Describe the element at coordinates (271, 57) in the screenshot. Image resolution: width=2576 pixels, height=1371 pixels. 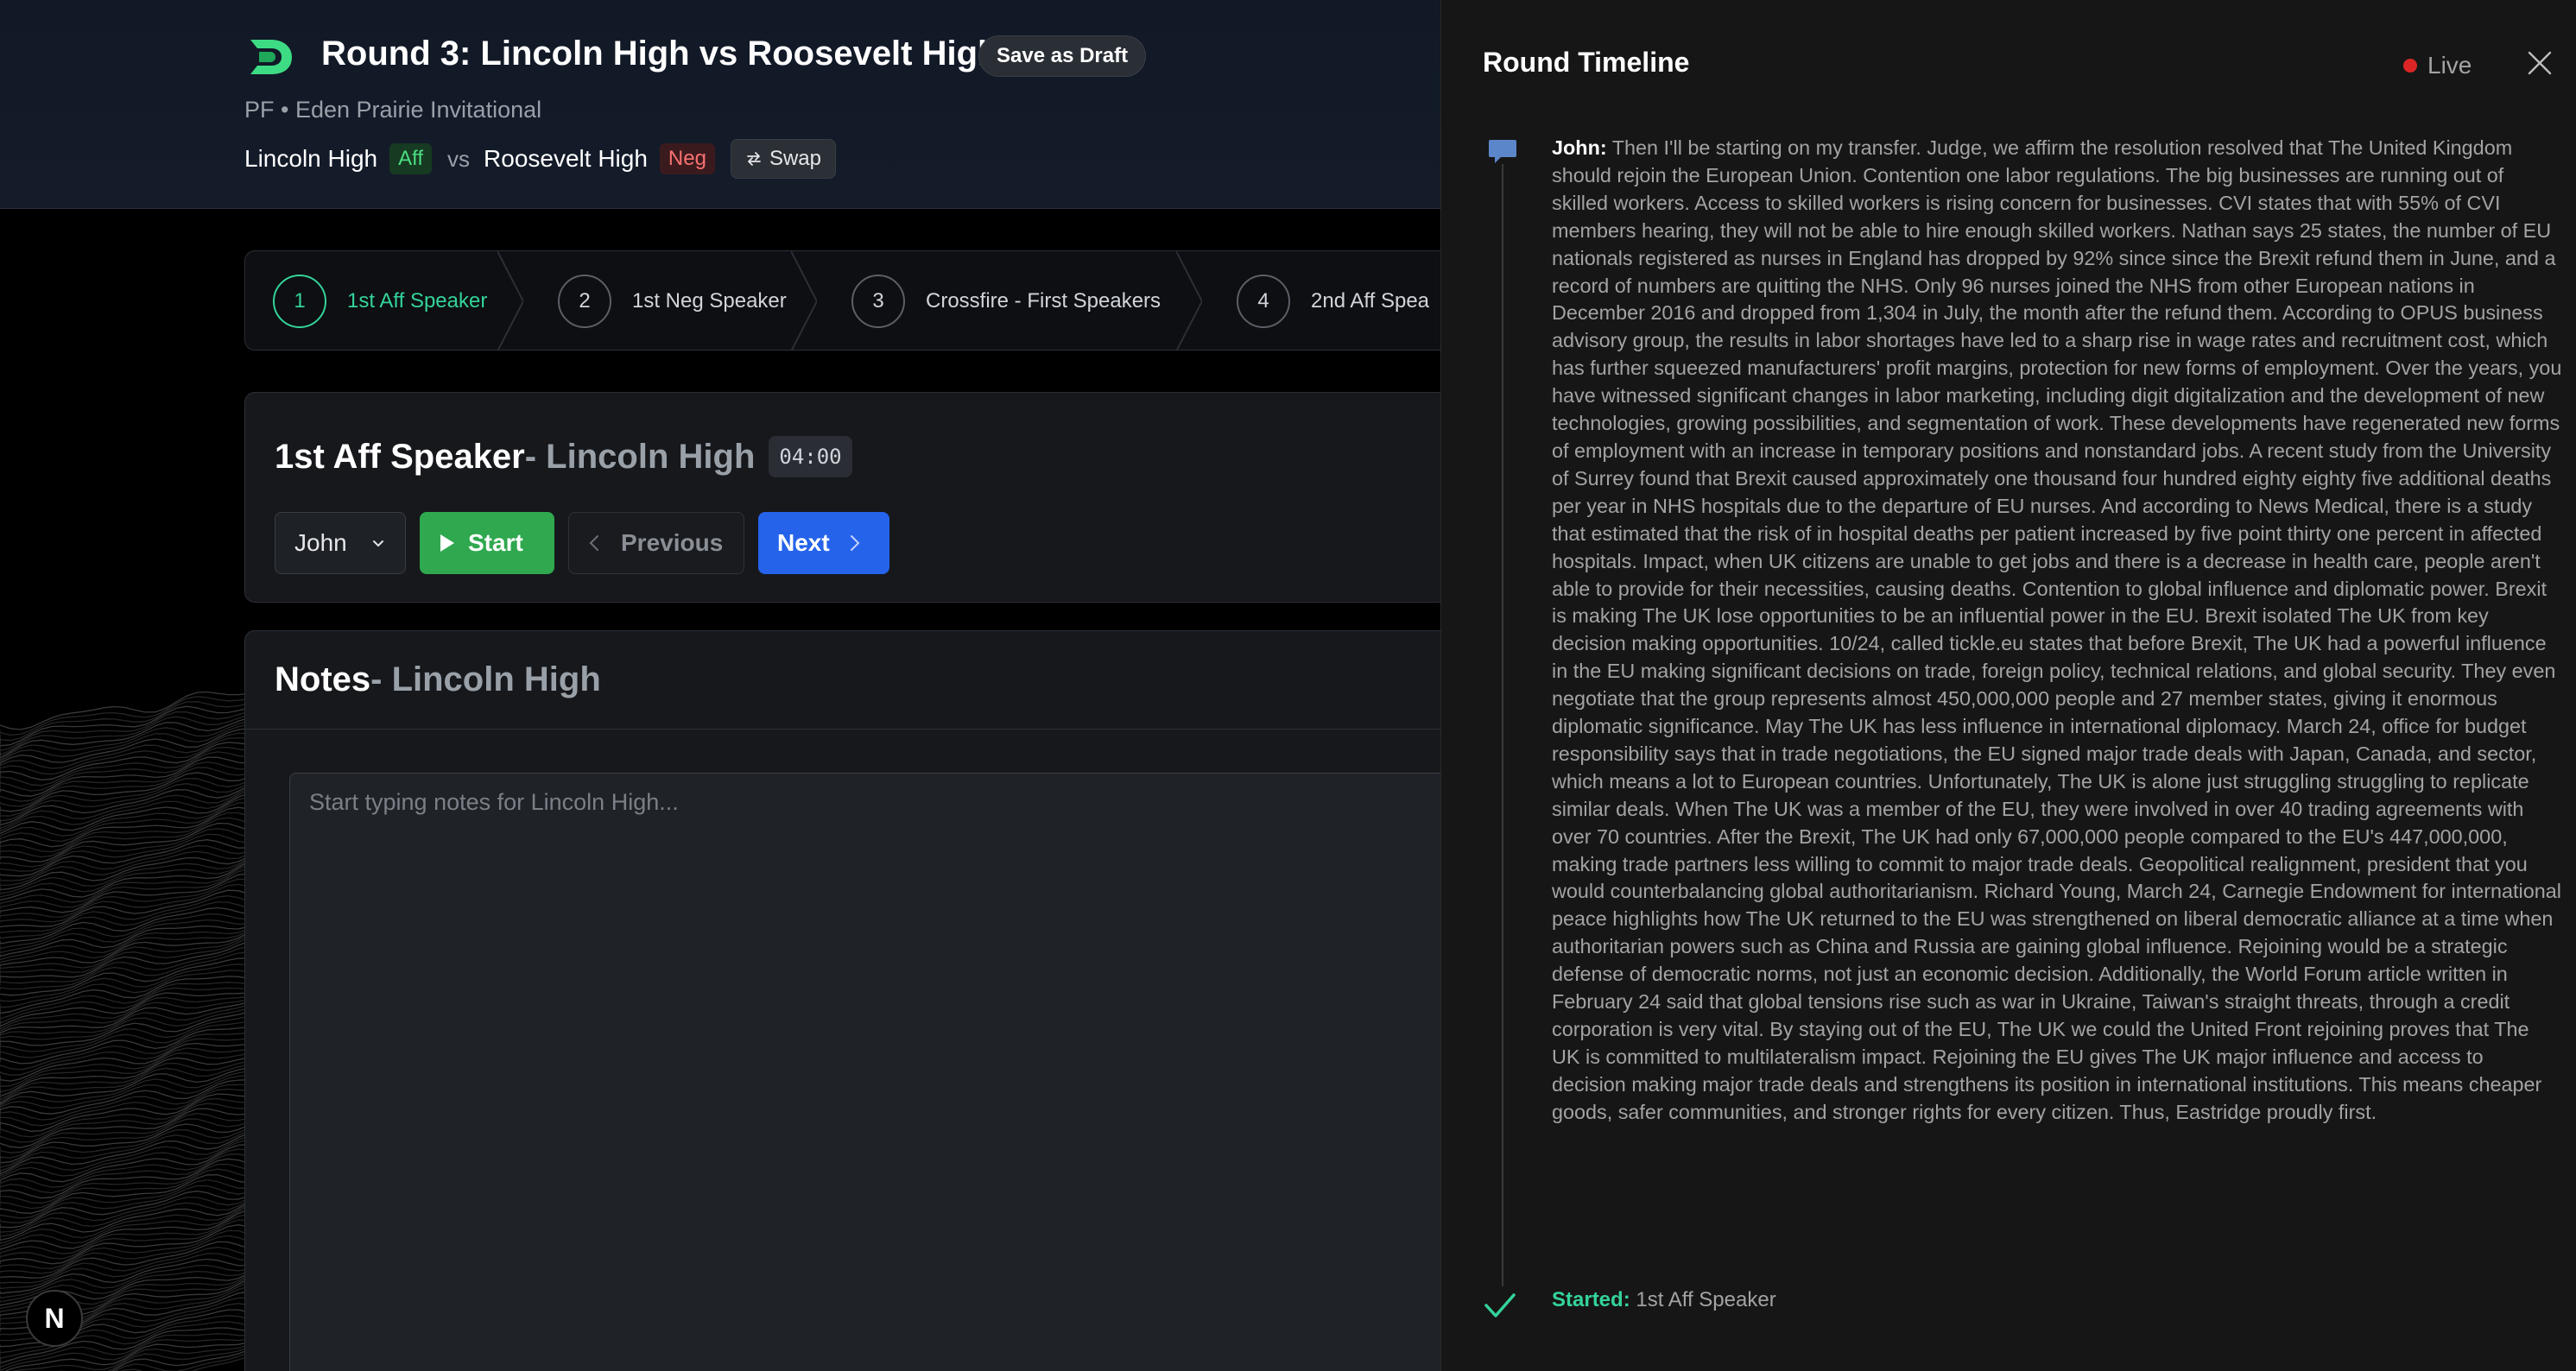
I see `logo-icon` at that location.